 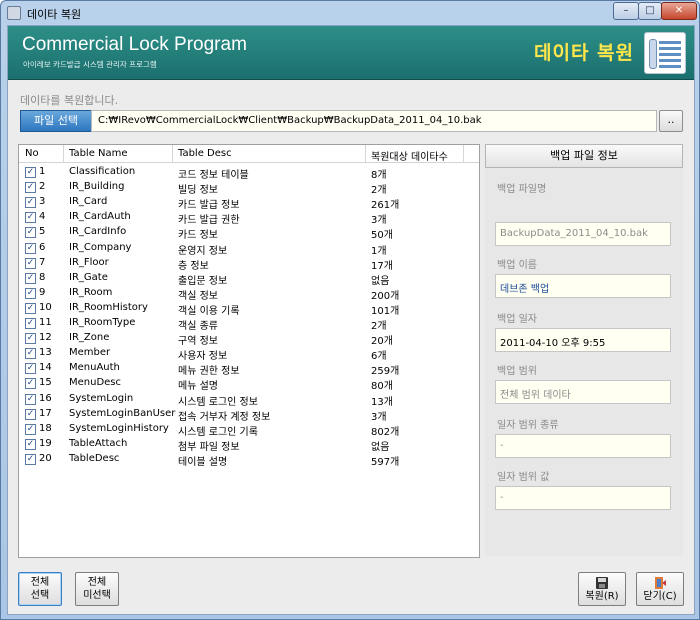 What do you see at coordinates (42, 262) in the screenshot?
I see `row-no: 7` at bounding box center [42, 262].